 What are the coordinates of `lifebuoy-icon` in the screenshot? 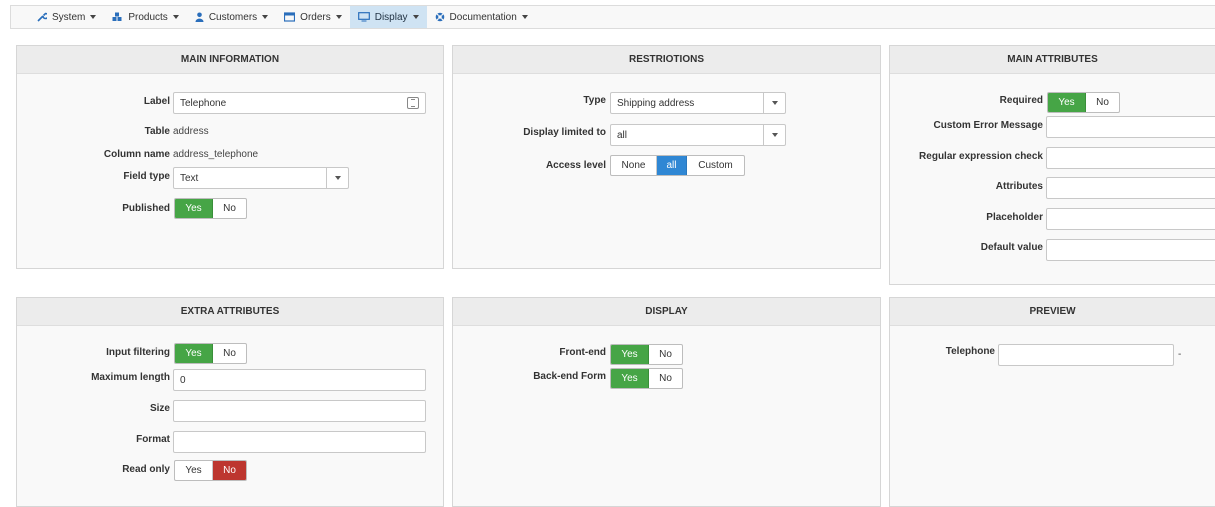 It's located at (440, 17).